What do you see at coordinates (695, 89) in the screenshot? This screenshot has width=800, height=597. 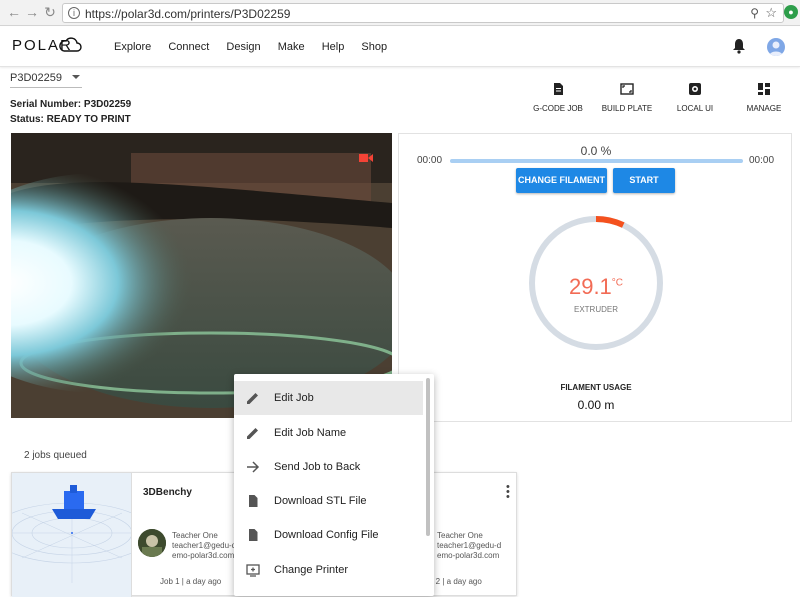 I see `chip-icon` at bounding box center [695, 89].